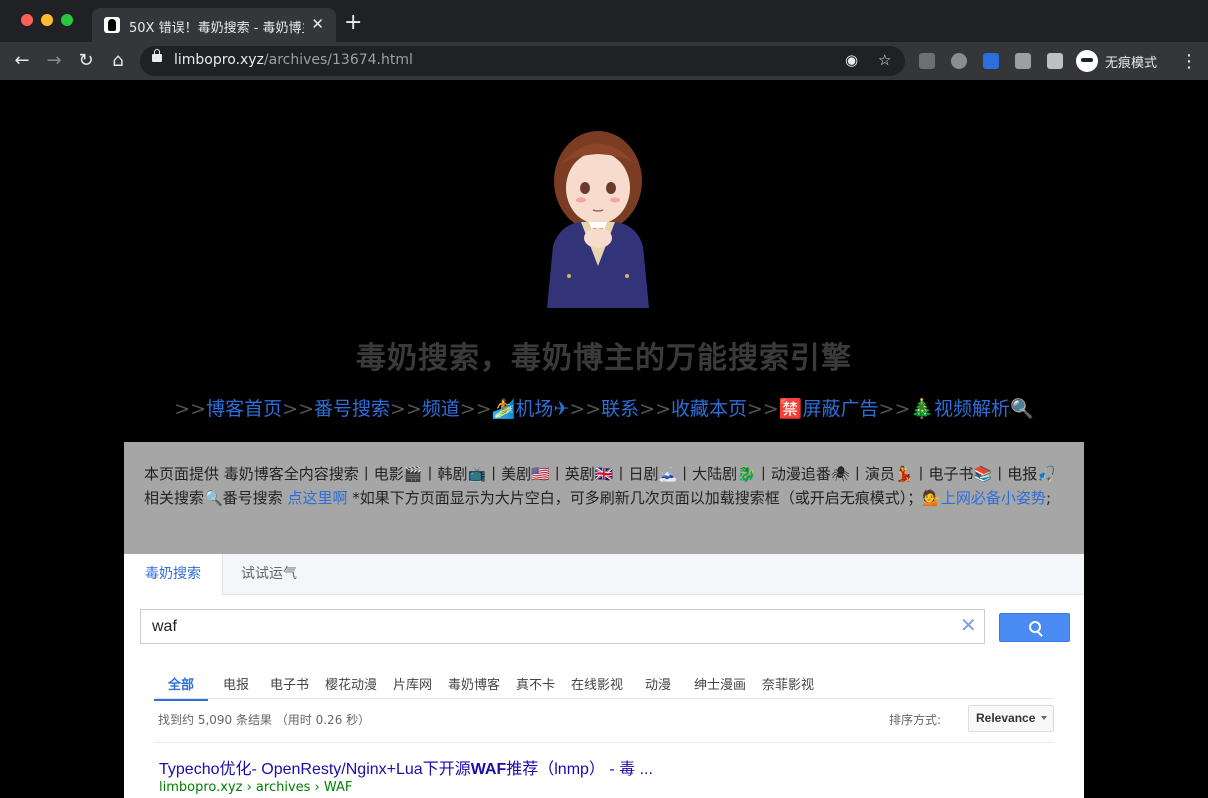 The height and width of the screenshot is (798, 1208). I want to click on sort-select: Relevance, so click(1011, 718).